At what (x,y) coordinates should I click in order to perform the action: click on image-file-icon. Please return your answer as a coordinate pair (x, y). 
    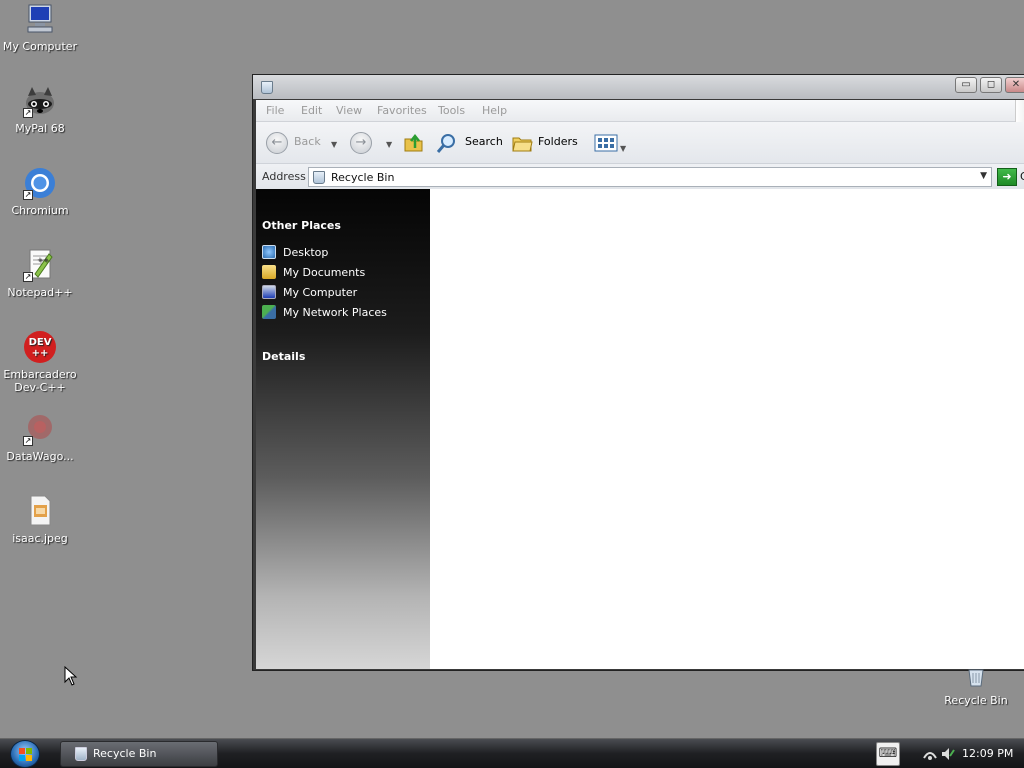
    Looking at the image, I should click on (40, 511).